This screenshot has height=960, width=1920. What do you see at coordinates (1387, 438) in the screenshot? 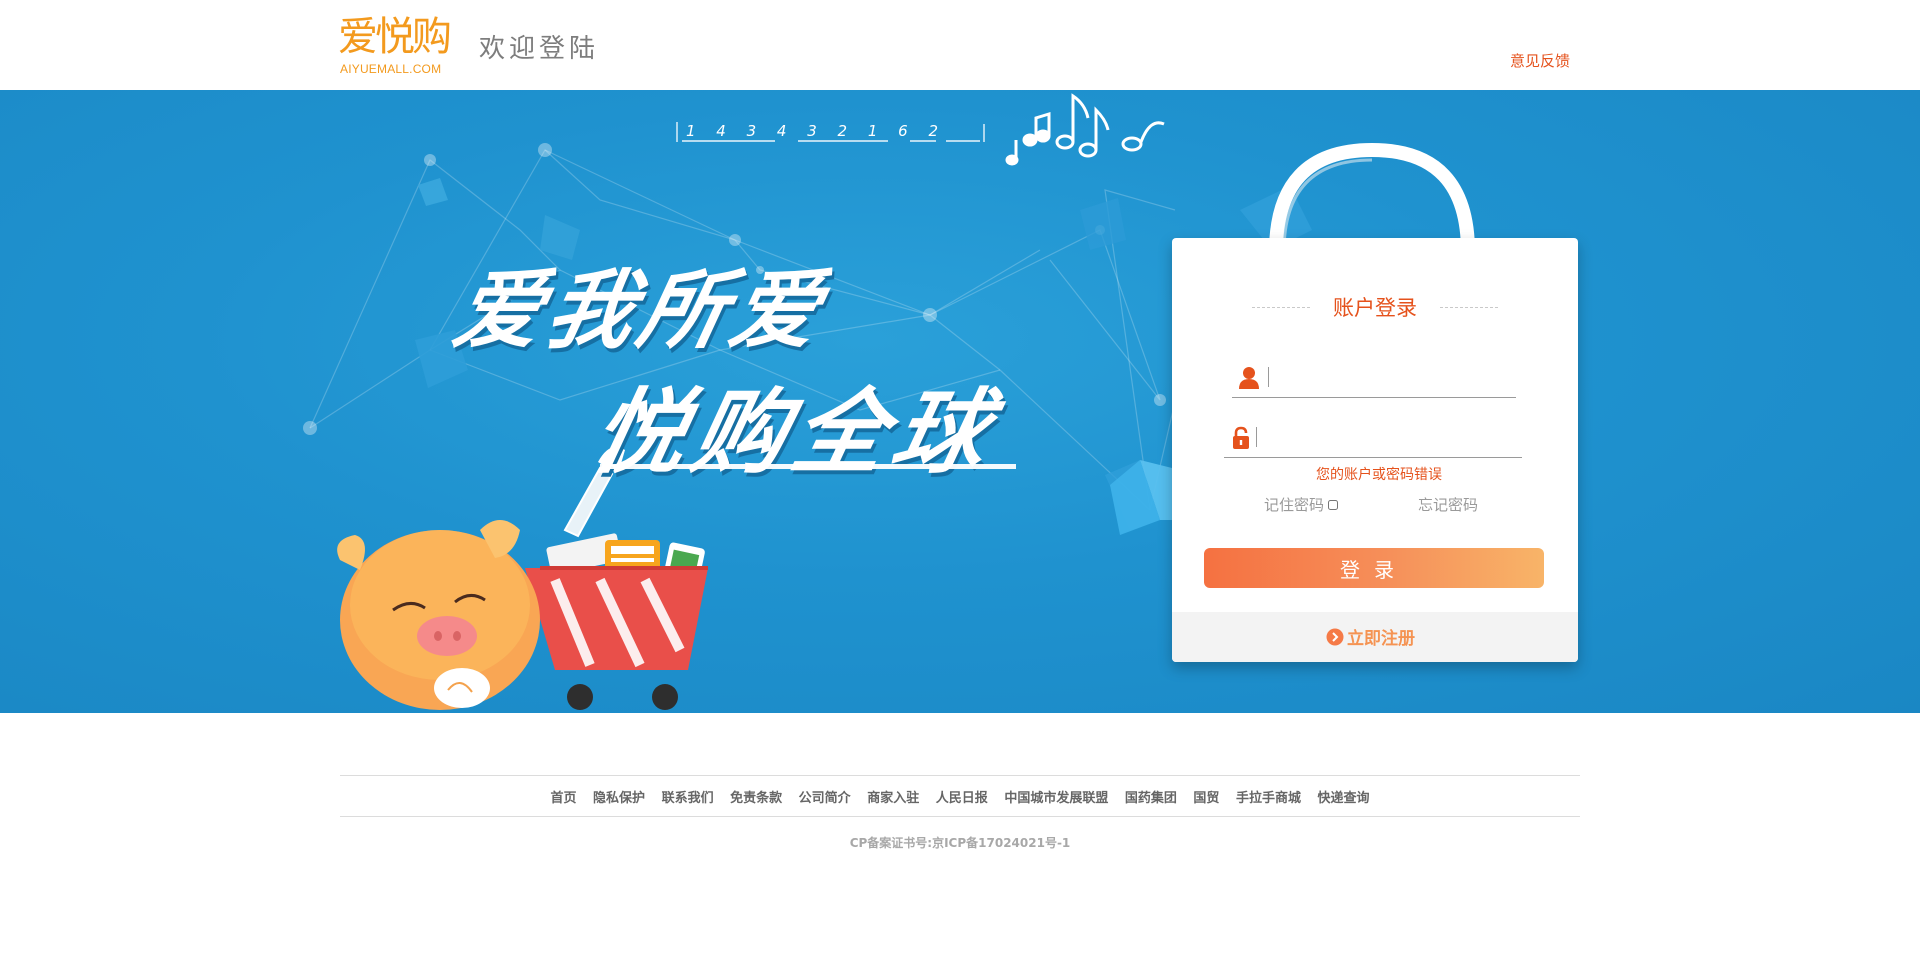
I see `password-input` at bounding box center [1387, 438].